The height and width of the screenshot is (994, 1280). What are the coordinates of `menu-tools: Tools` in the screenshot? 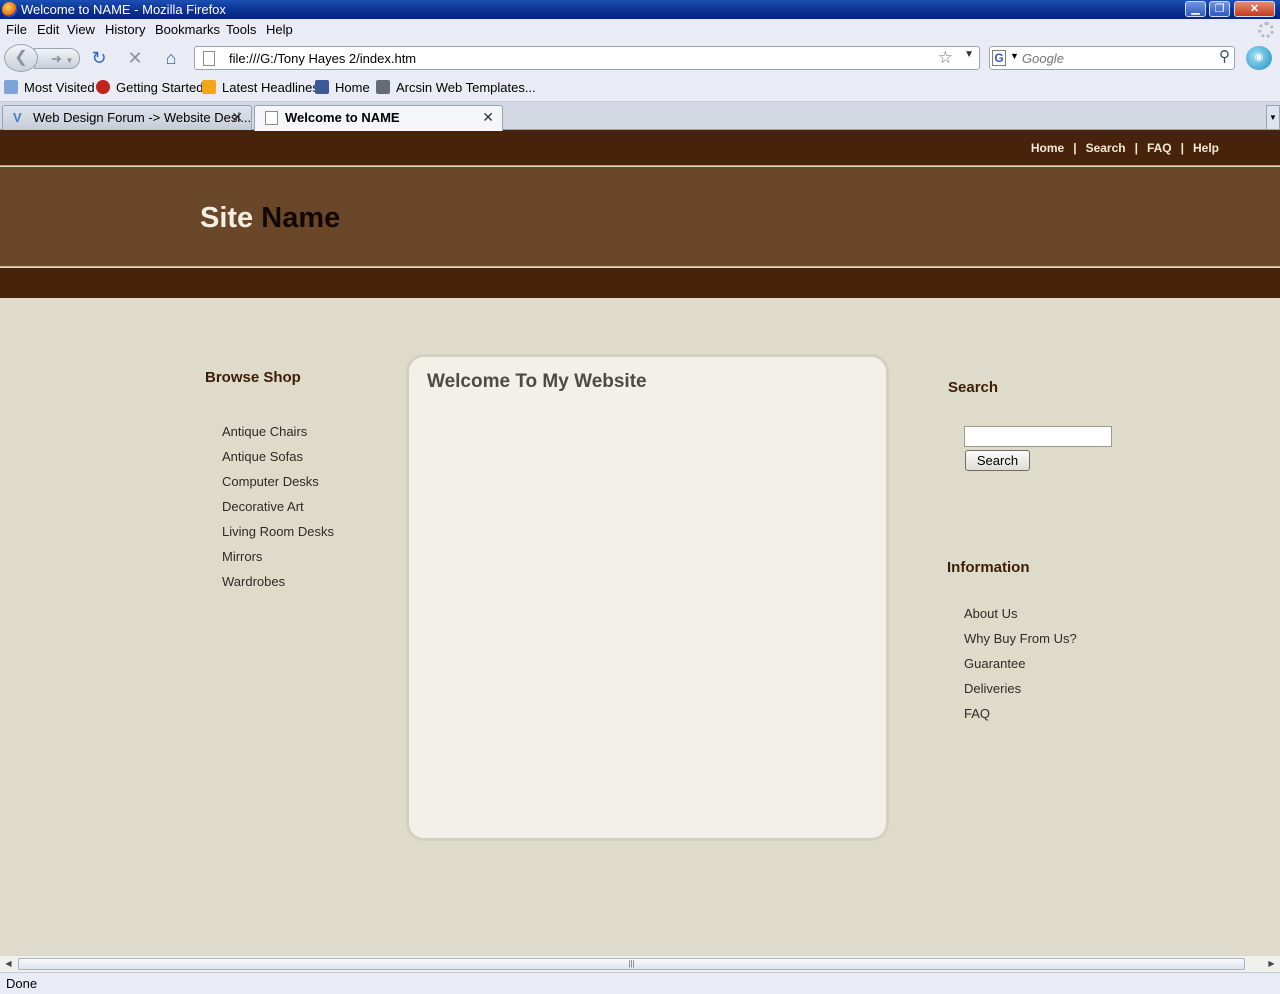 It's located at (241, 29).